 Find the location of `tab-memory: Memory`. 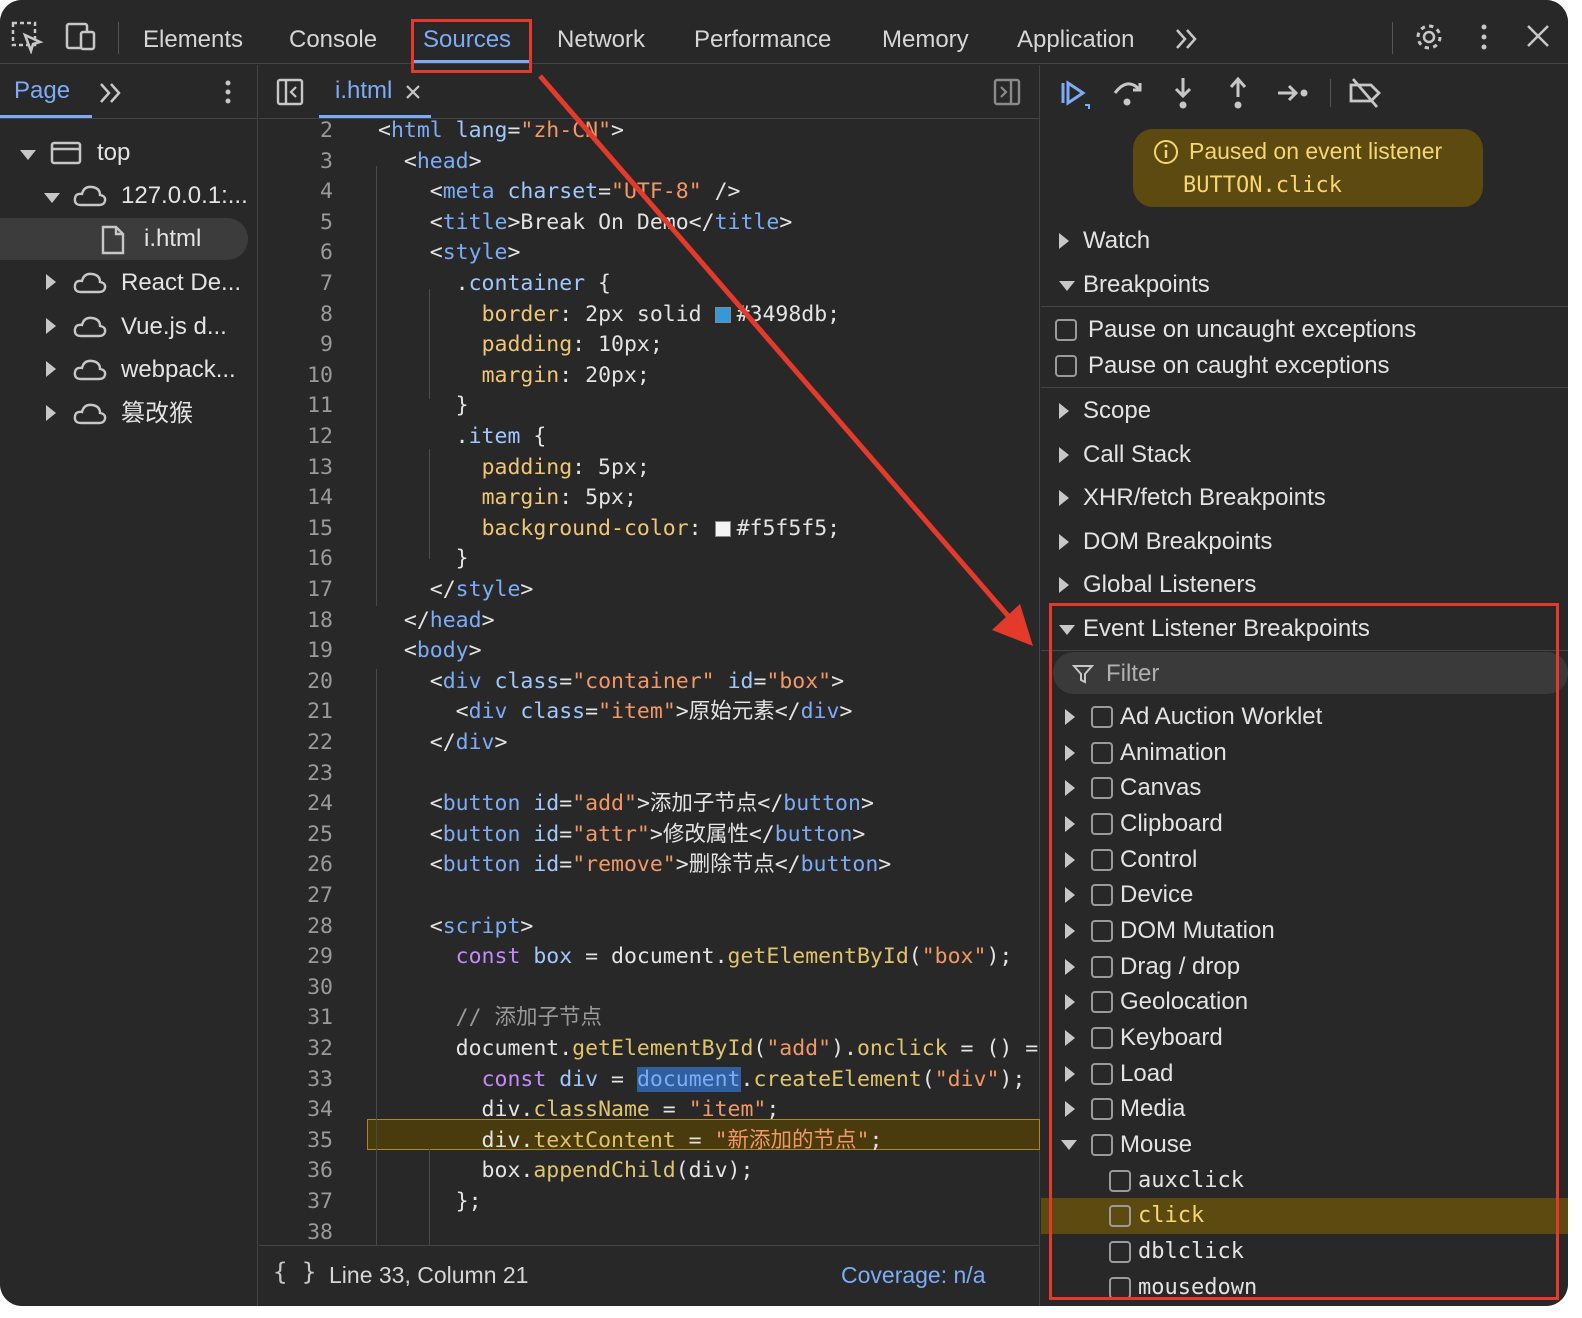

tab-memory: Memory is located at coordinates (925, 40).